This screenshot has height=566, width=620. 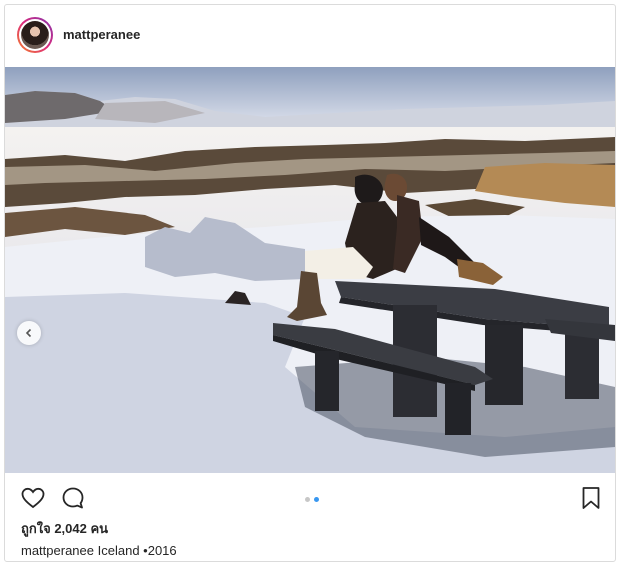 I want to click on carousel-prev-button, so click(x=29, y=333).